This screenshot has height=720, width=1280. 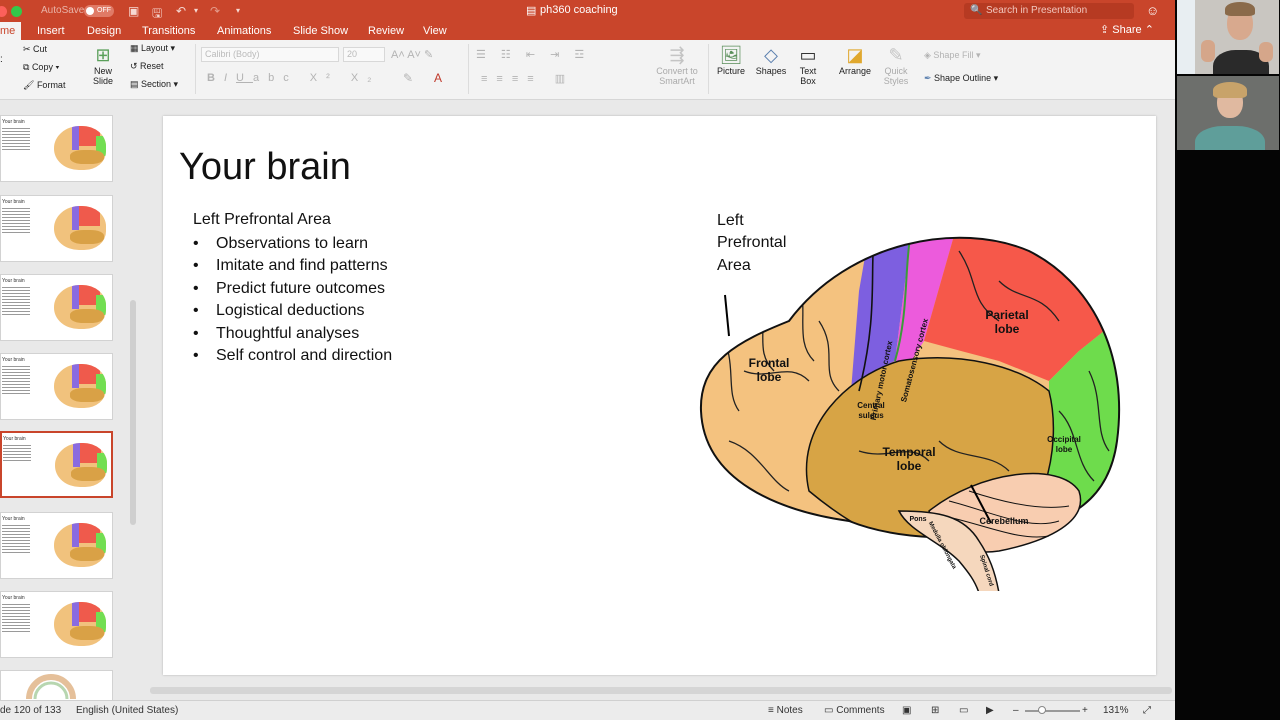 What do you see at coordinates (771, 60) in the screenshot?
I see `shapes-button: ◇ Shapes` at bounding box center [771, 60].